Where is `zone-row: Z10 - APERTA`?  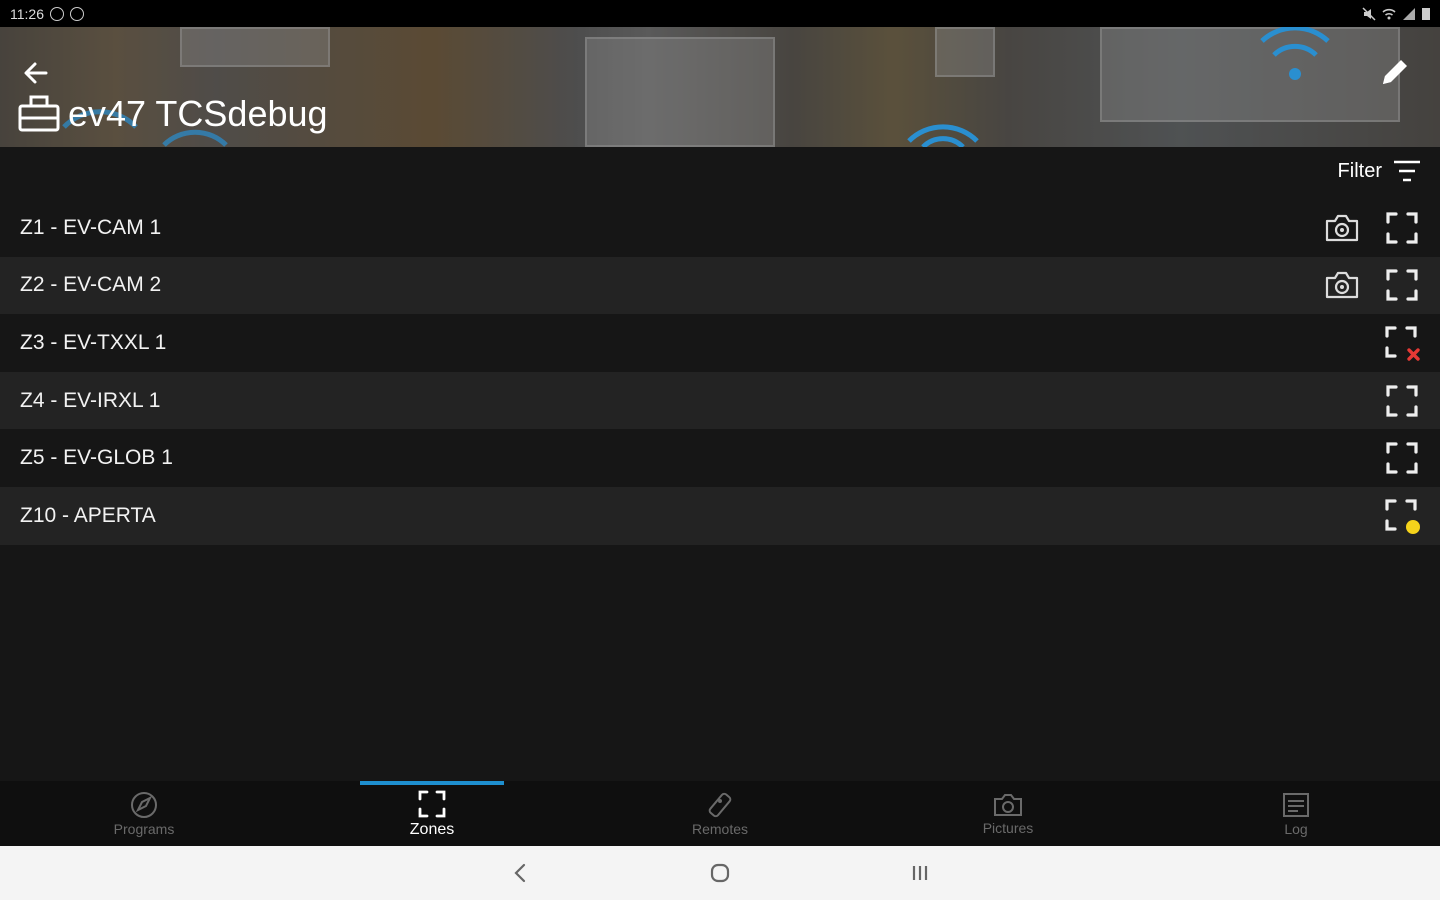 zone-row: Z10 - APERTA is located at coordinates (720, 515).